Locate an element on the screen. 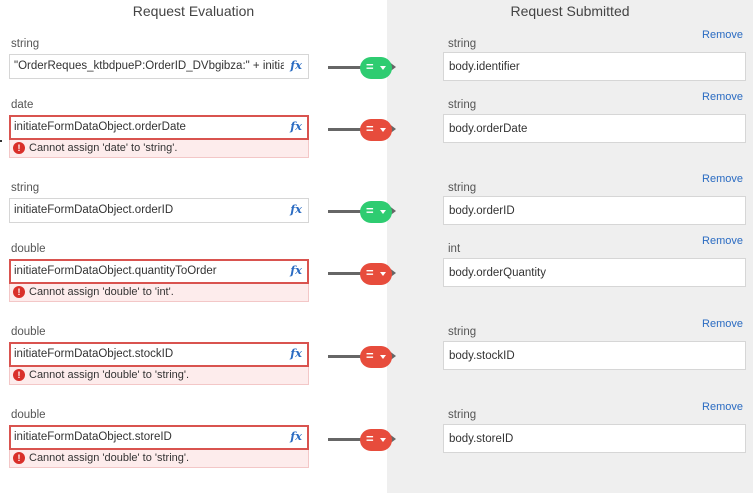 This screenshot has width=753, height=493. target-field-text: body.storeID is located at coordinates (481, 439).